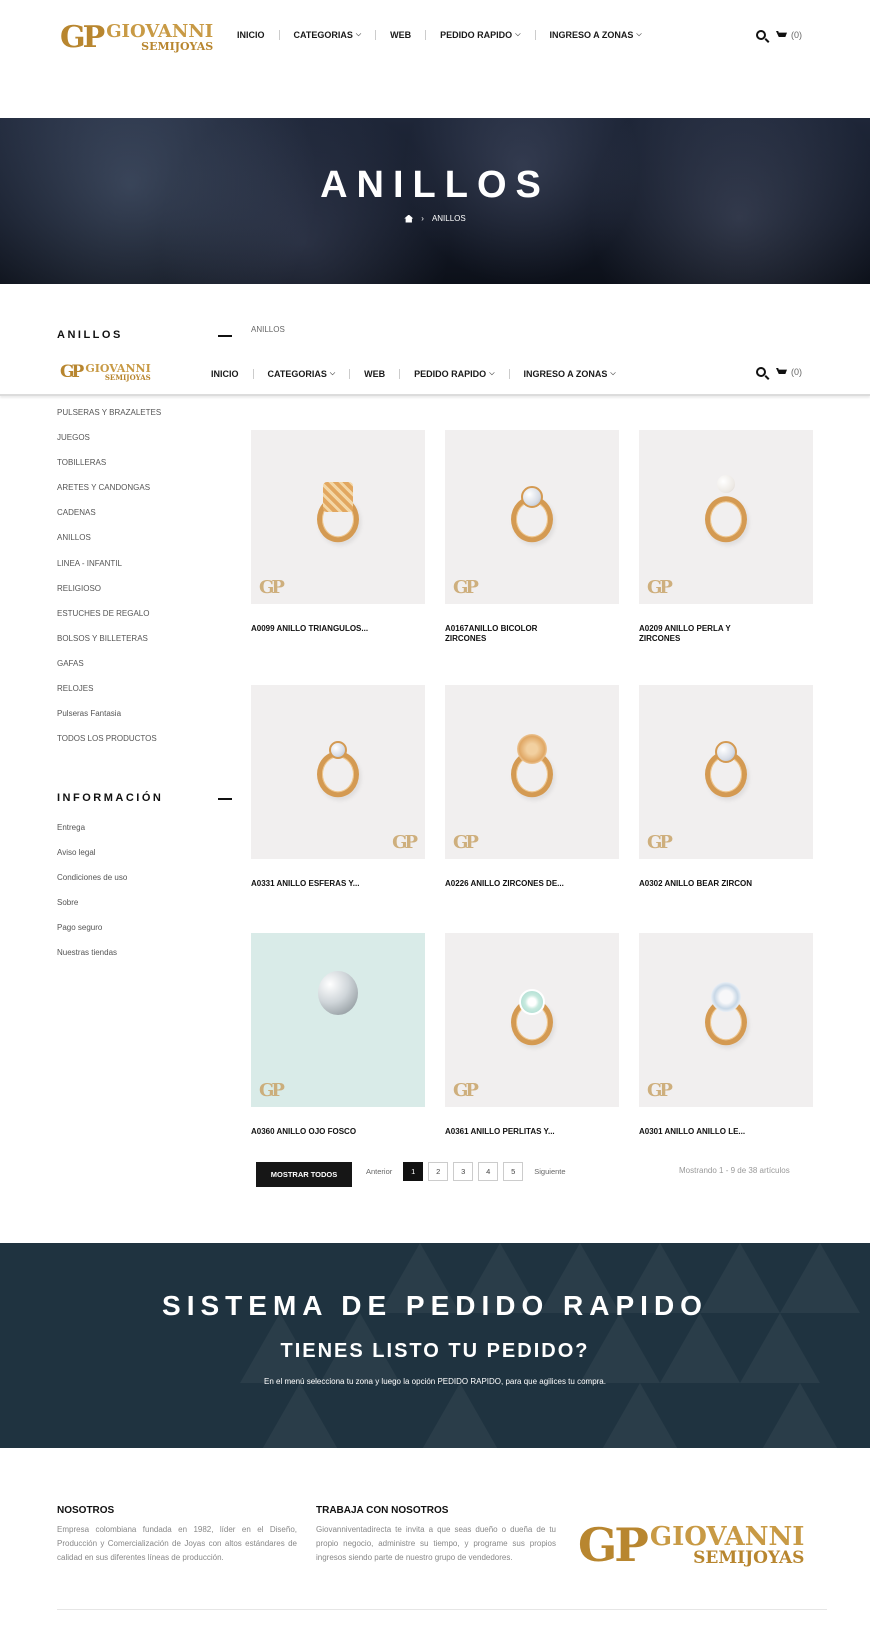  I want to click on product-name: A0302 ANILLO BEAR ZIRCON, so click(704, 884).